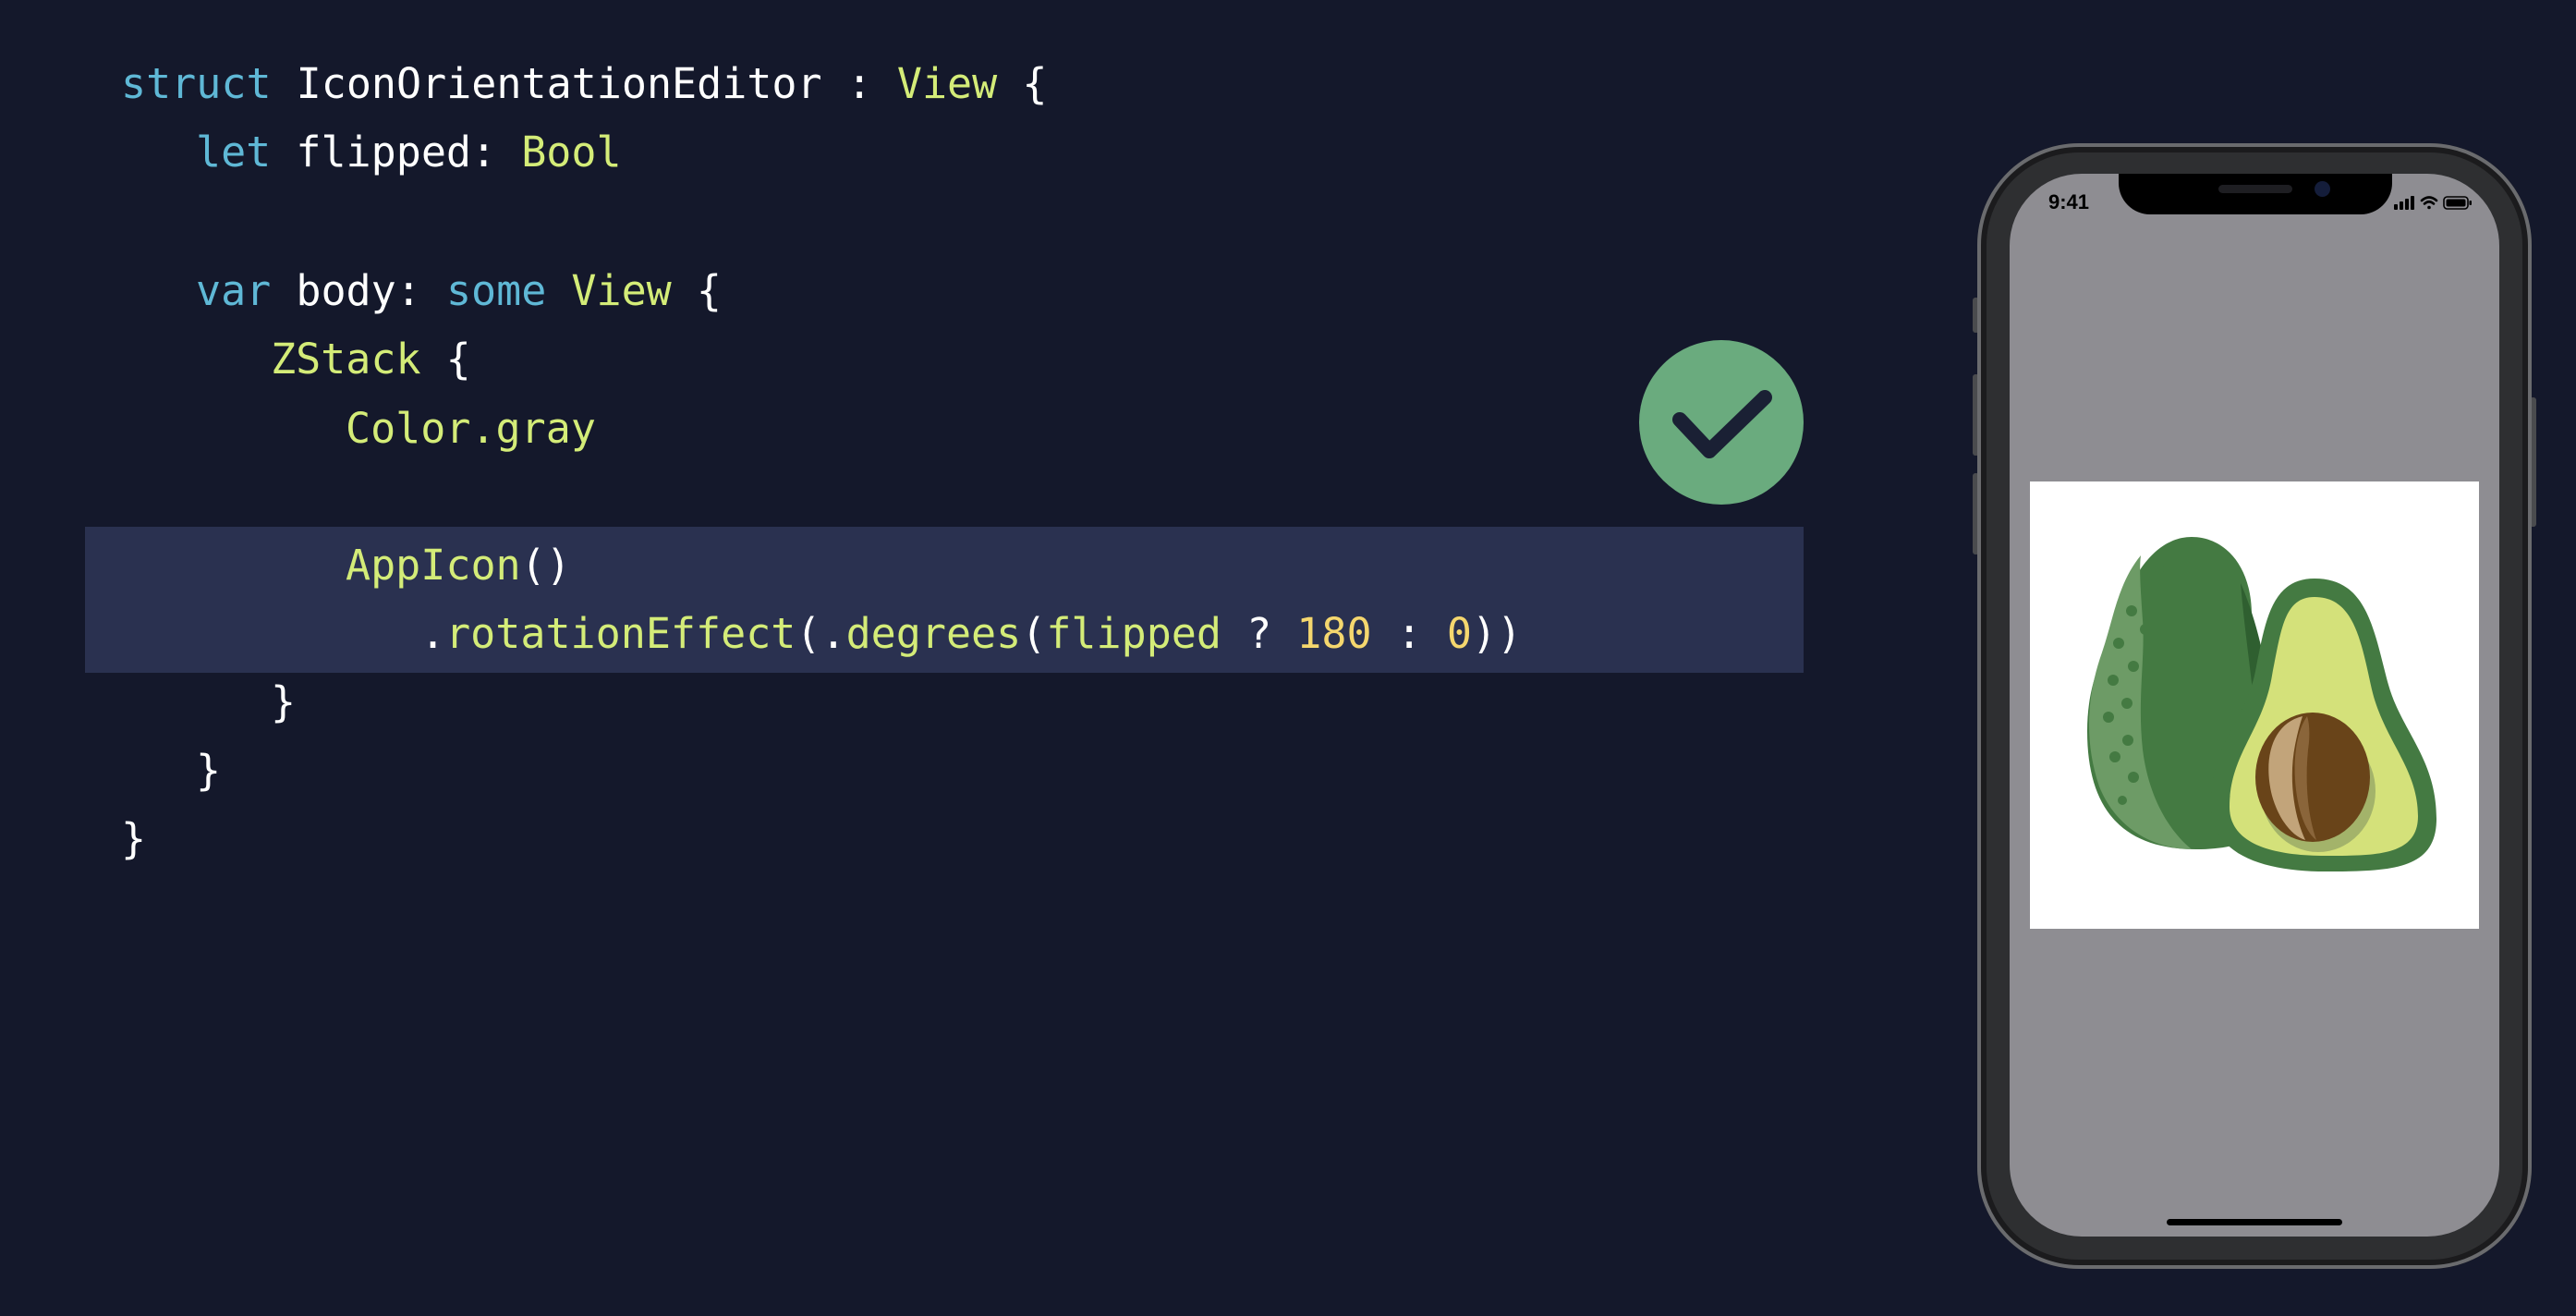  Describe the element at coordinates (2069, 201) in the screenshot. I see `status-time: 9:41` at that location.